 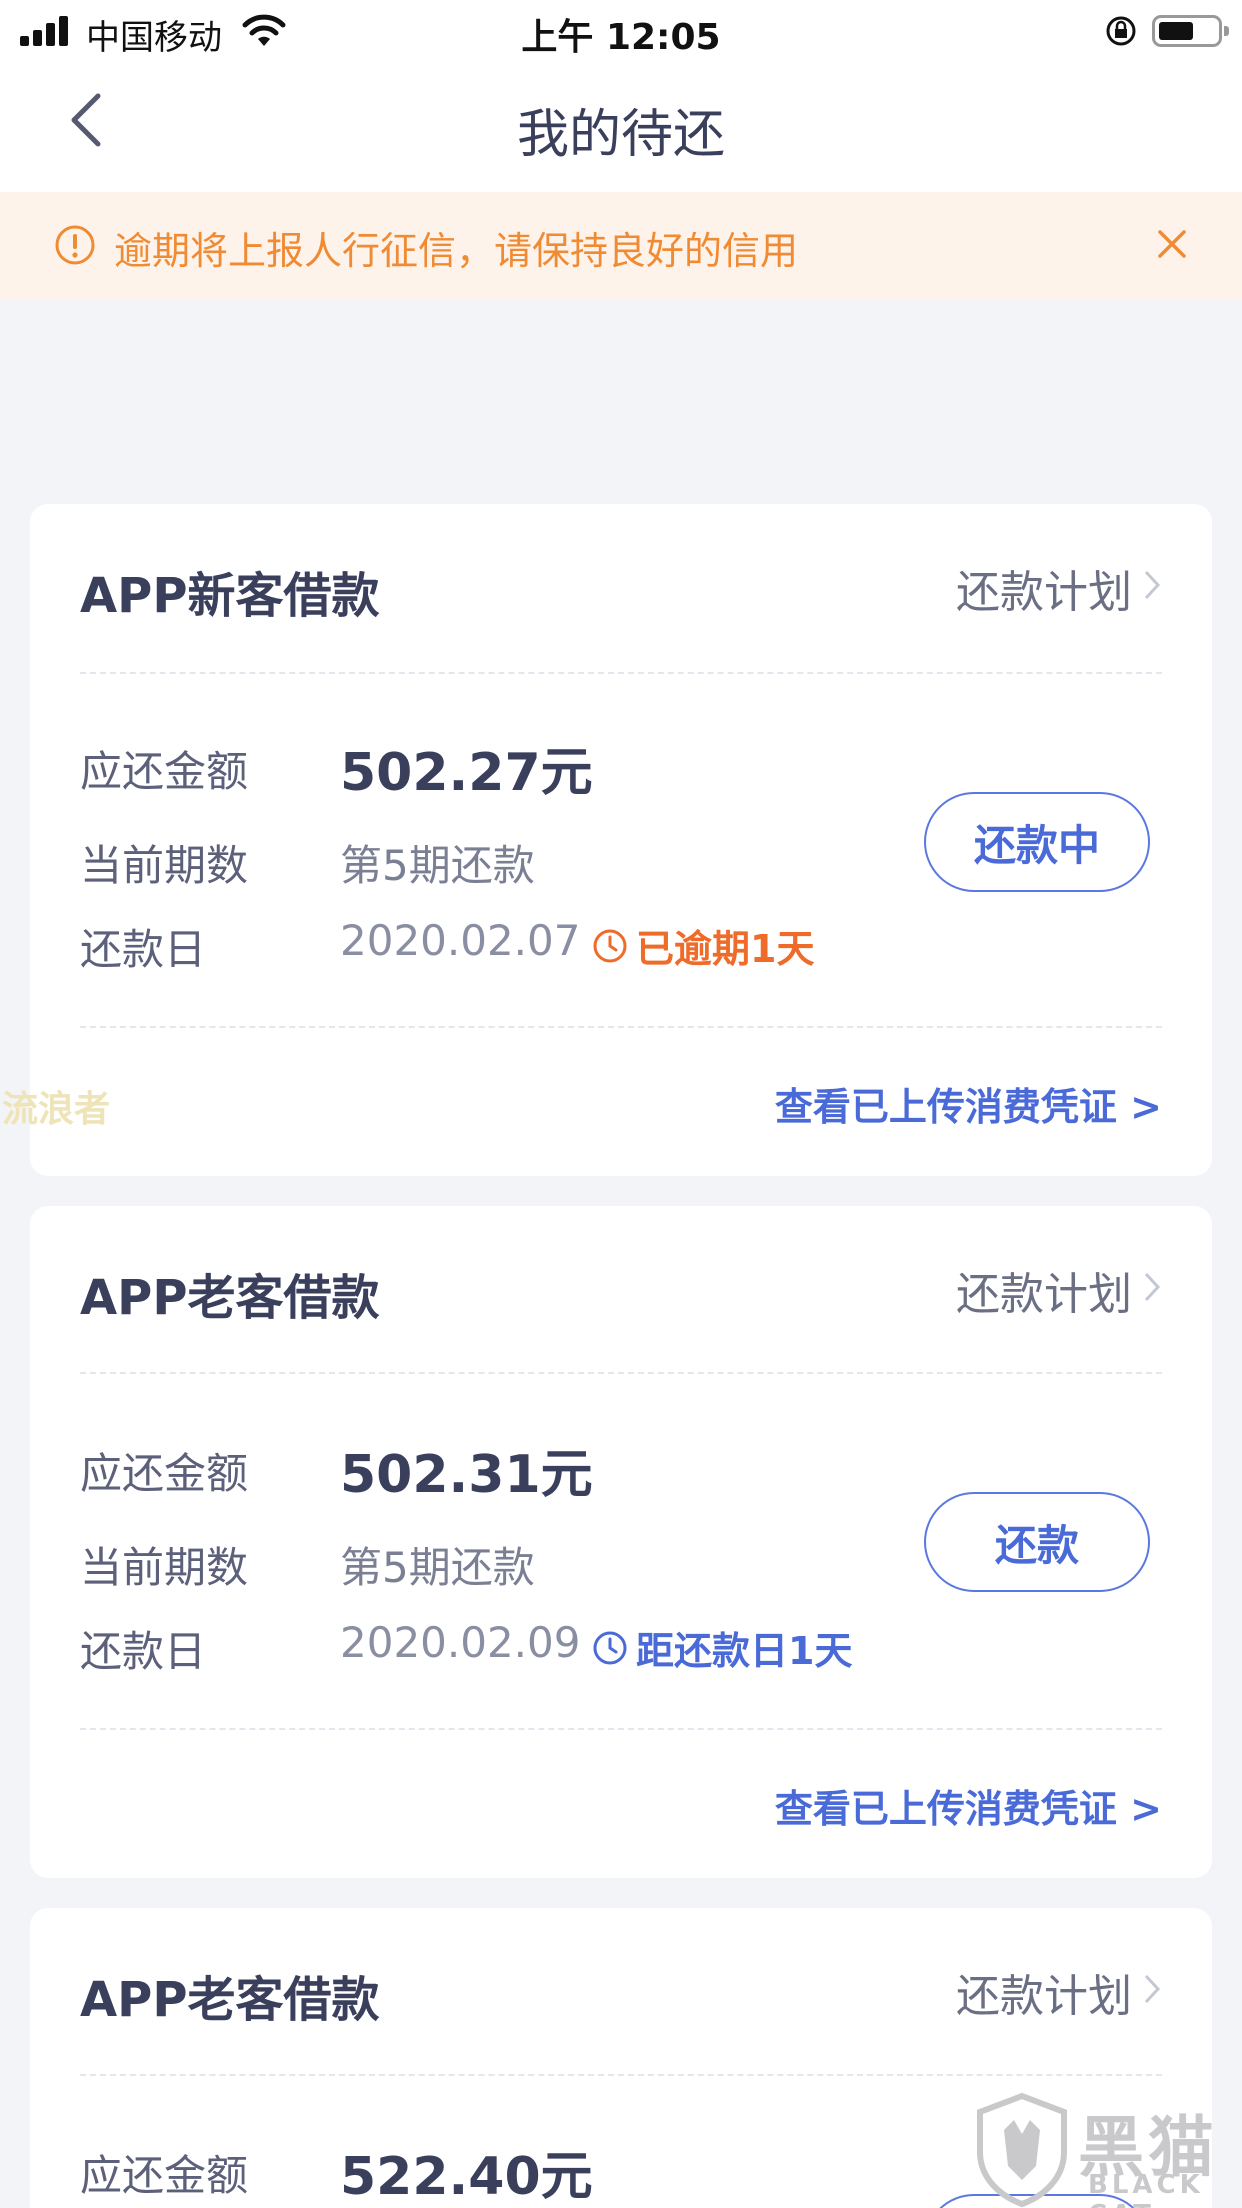 I want to click on status-time: 上午 12:05, so click(x=621, y=37).